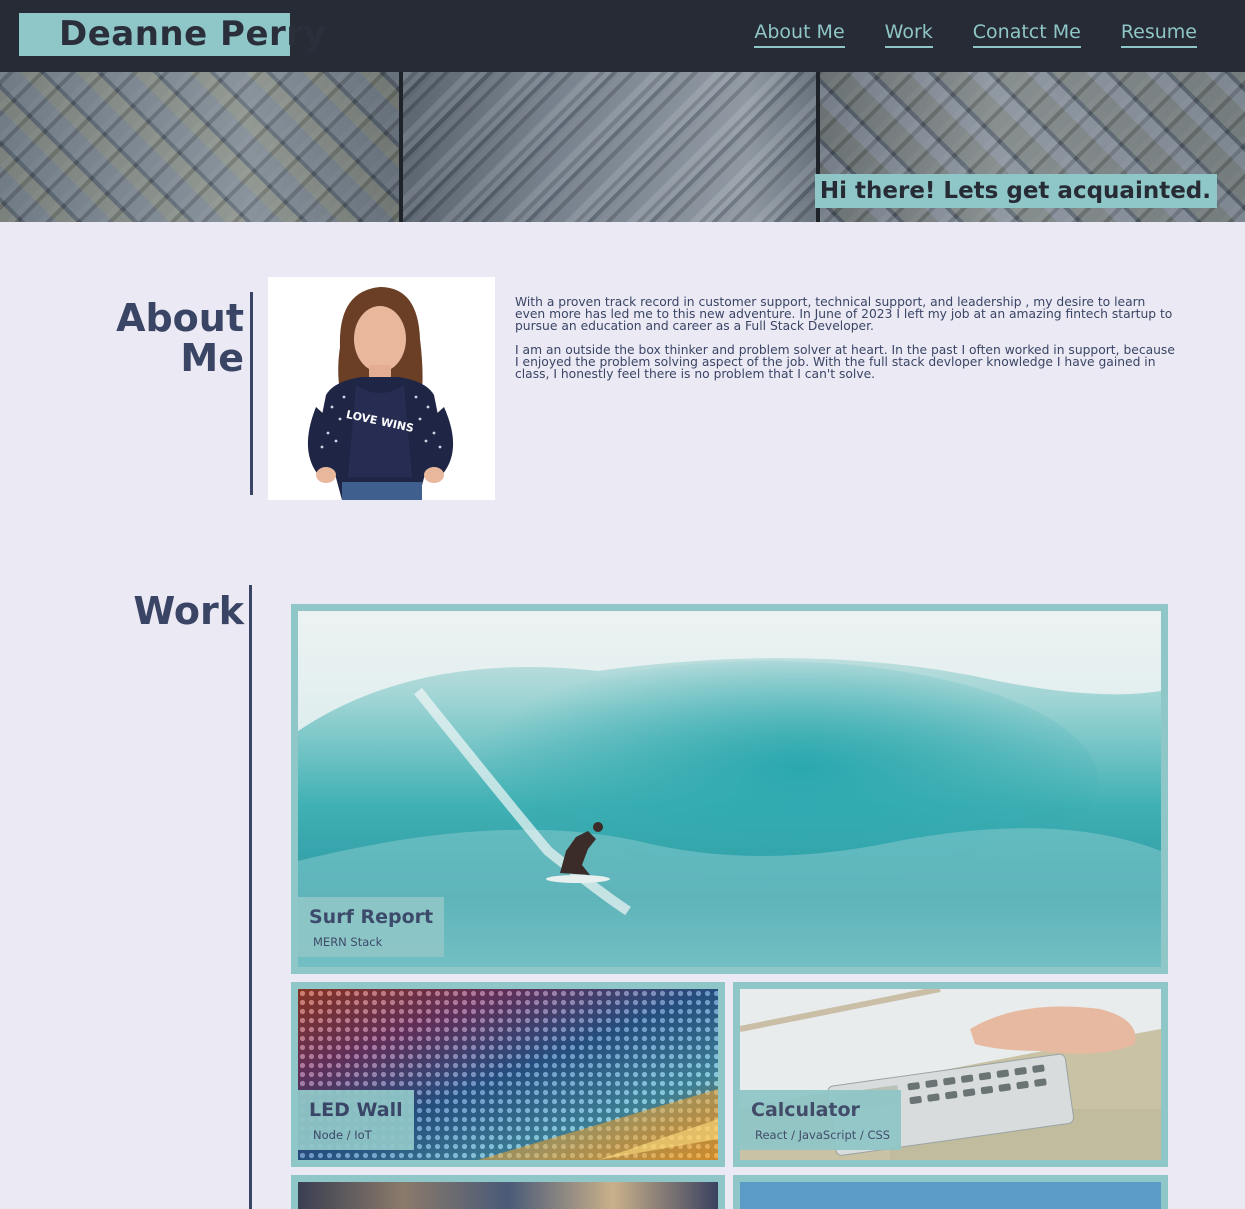 The image size is (1245, 1209). What do you see at coordinates (823, 1135) in the screenshot?
I see `project-stack: React / JavaScript / CSS` at bounding box center [823, 1135].